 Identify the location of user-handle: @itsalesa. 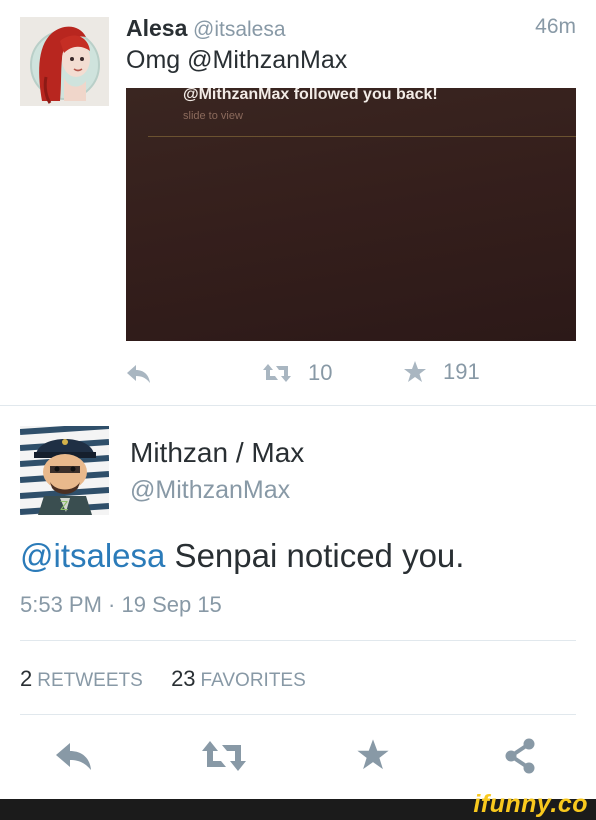
(239, 30).